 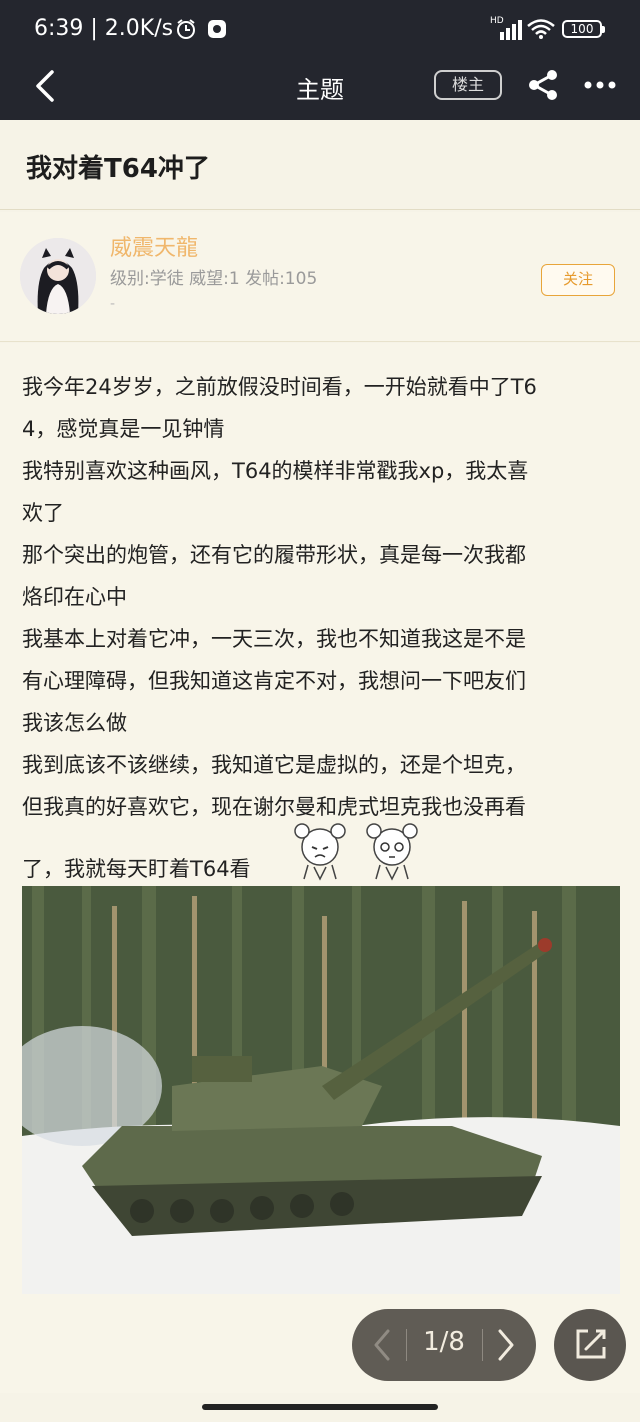 I want to click on edit-icon, so click(x=591, y=1344).